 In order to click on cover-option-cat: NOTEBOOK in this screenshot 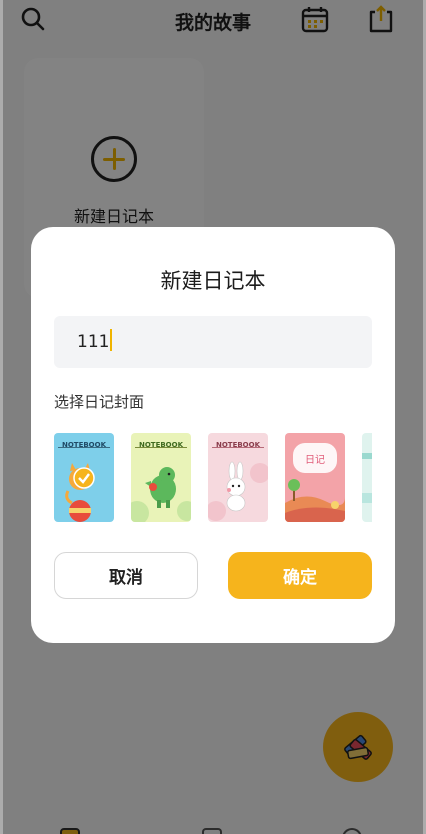, I will do `click(84, 477)`.